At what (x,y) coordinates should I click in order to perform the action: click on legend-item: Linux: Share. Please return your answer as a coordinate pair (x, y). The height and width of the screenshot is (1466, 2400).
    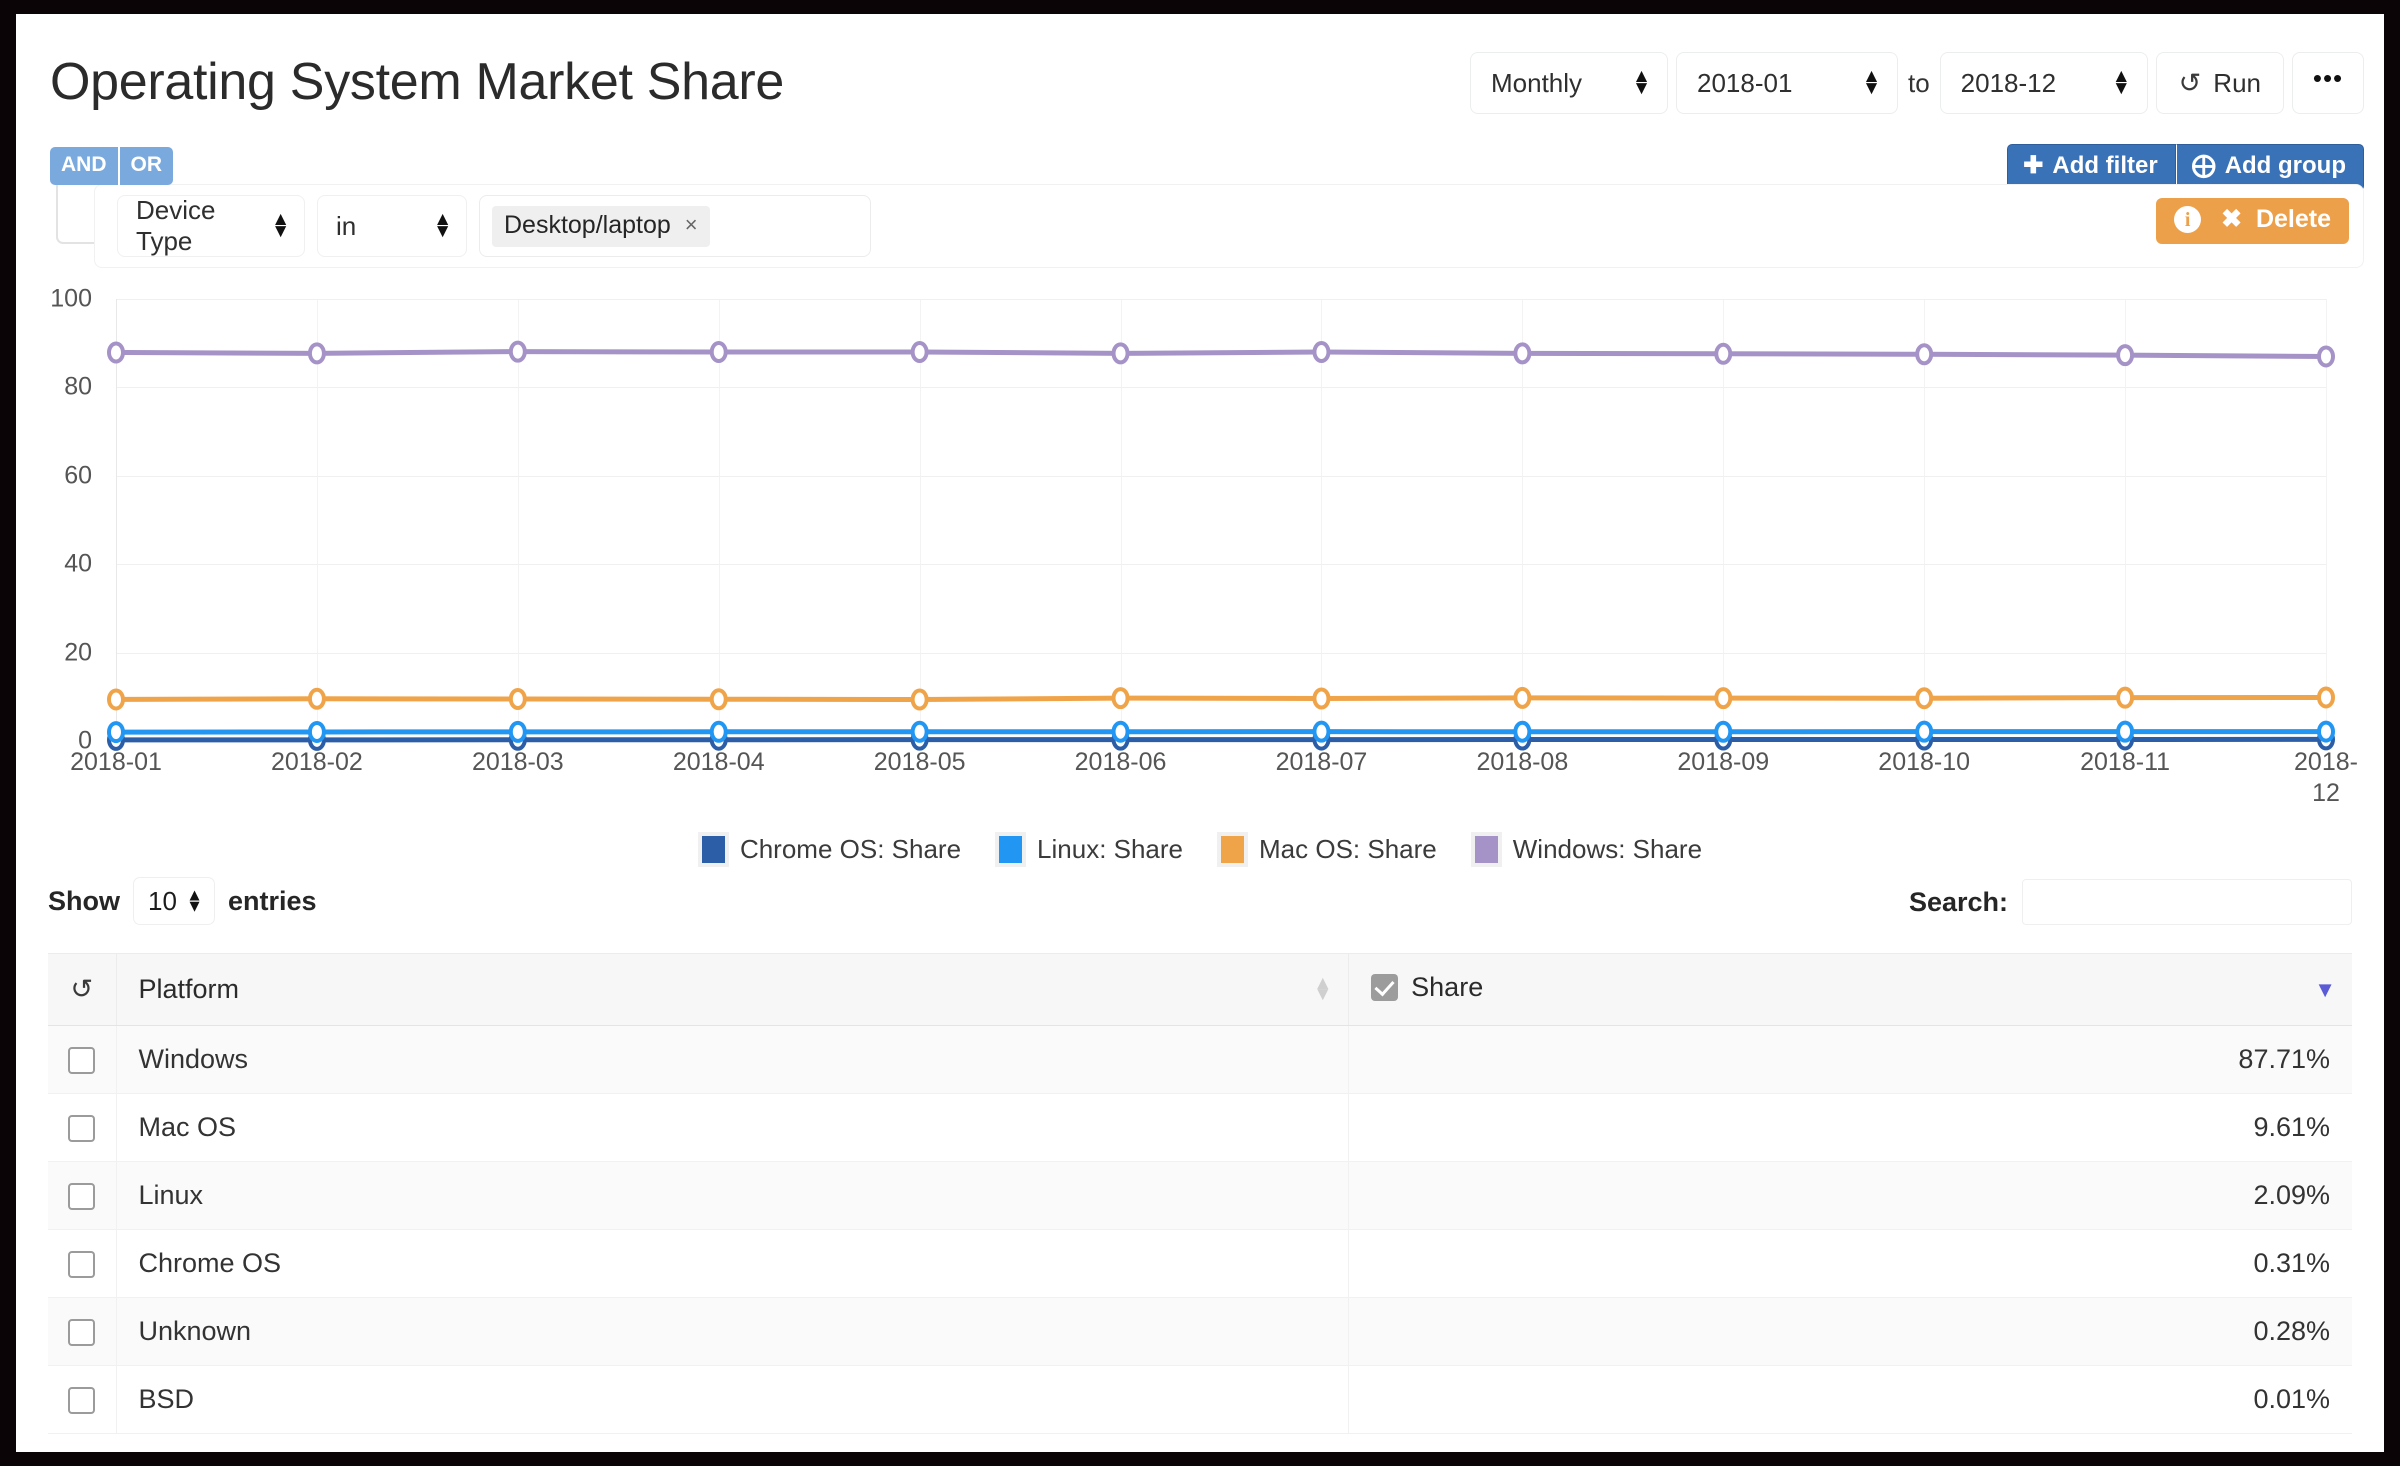
    Looking at the image, I should click on (1089, 849).